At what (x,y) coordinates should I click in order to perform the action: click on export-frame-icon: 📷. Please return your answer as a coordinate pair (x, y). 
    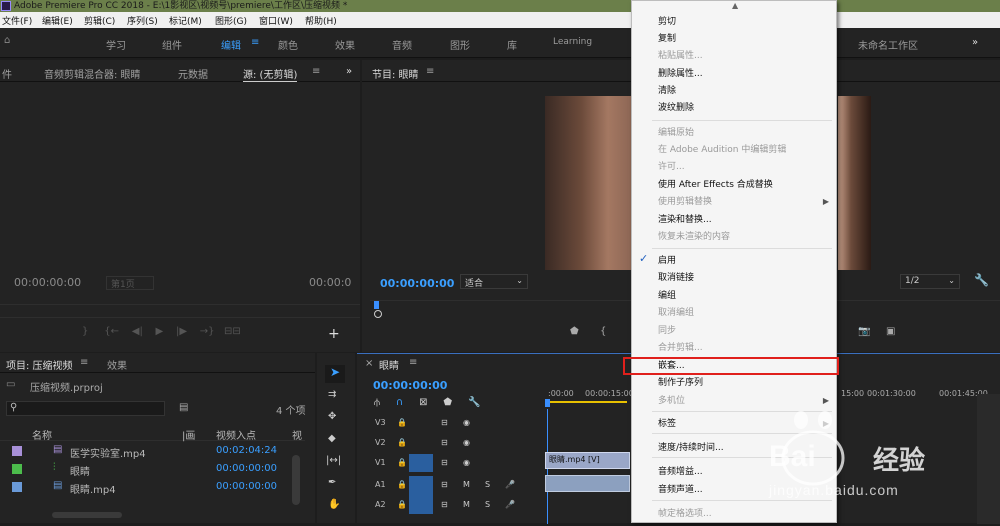
    Looking at the image, I should click on (864, 331).